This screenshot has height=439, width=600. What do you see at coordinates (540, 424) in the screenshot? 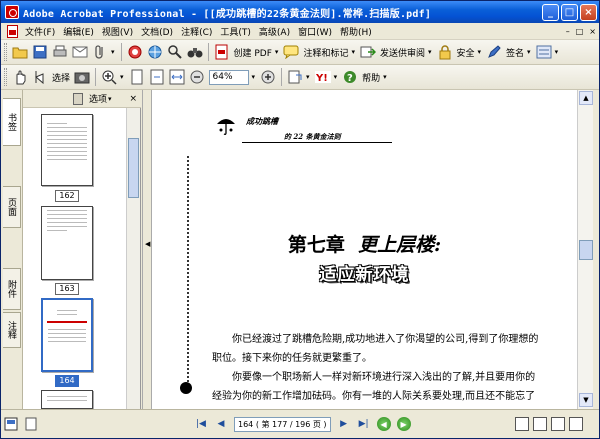
I see `continuous-layout-icon` at bounding box center [540, 424].